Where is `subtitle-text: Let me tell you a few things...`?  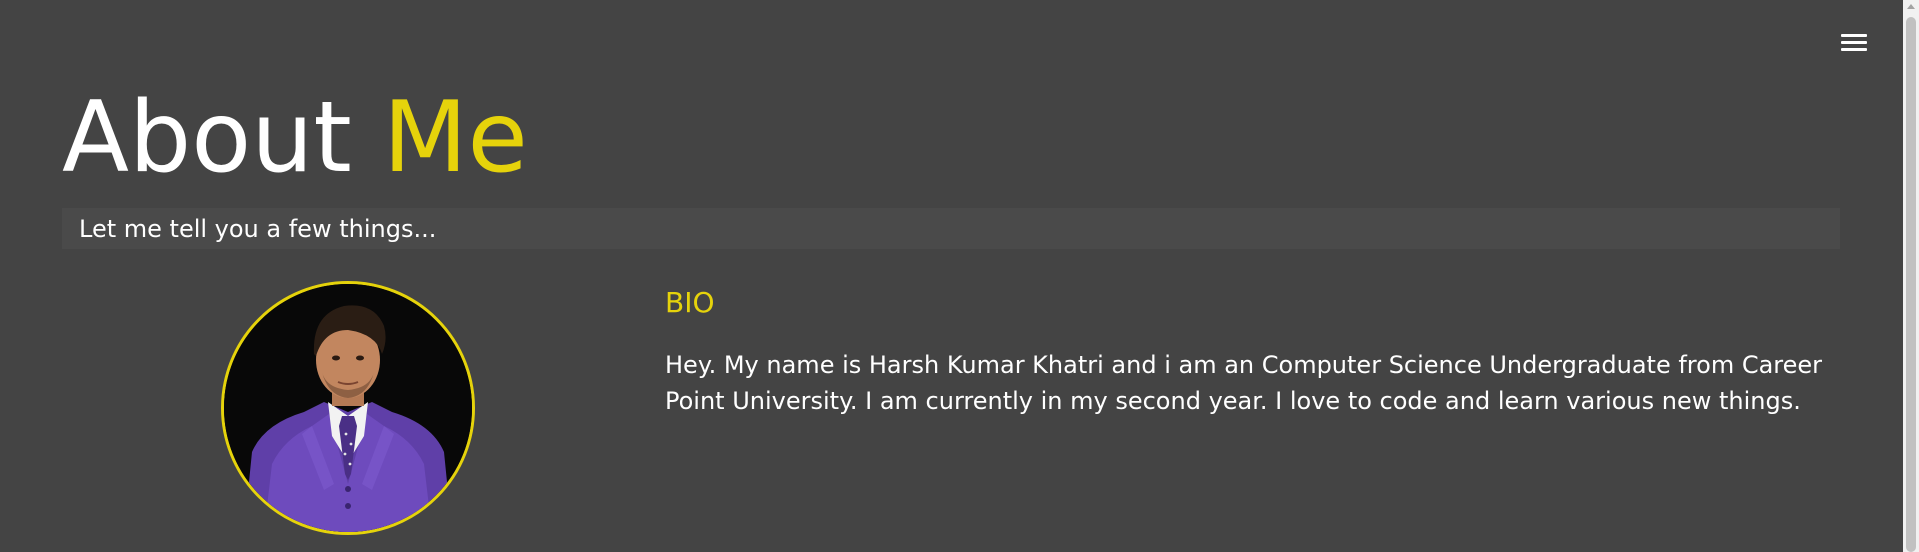
subtitle-text: Let me tell you a few things... is located at coordinates (258, 229).